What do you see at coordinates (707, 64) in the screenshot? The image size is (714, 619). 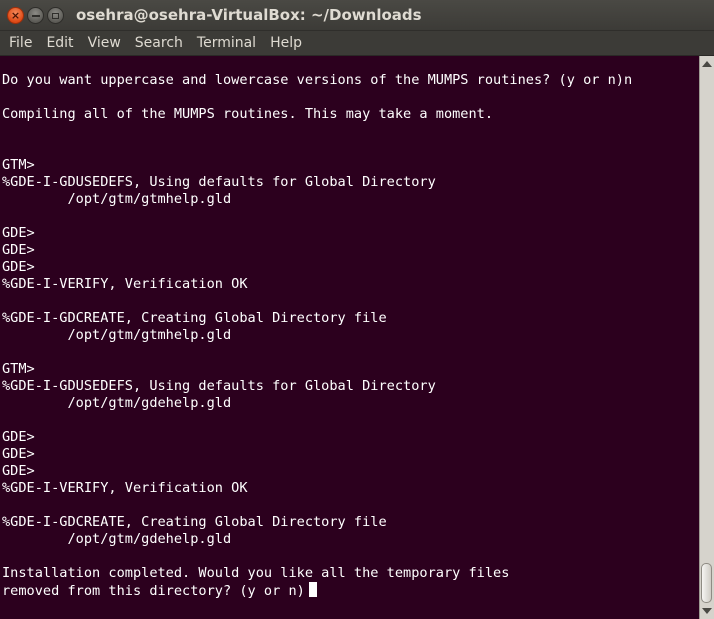 I see `scroll-up-arrow-icon` at bounding box center [707, 64].